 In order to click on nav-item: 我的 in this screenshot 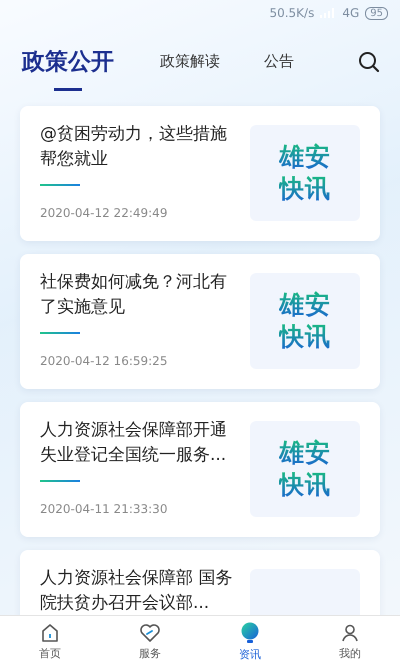, I will do `click(350, 641)`.